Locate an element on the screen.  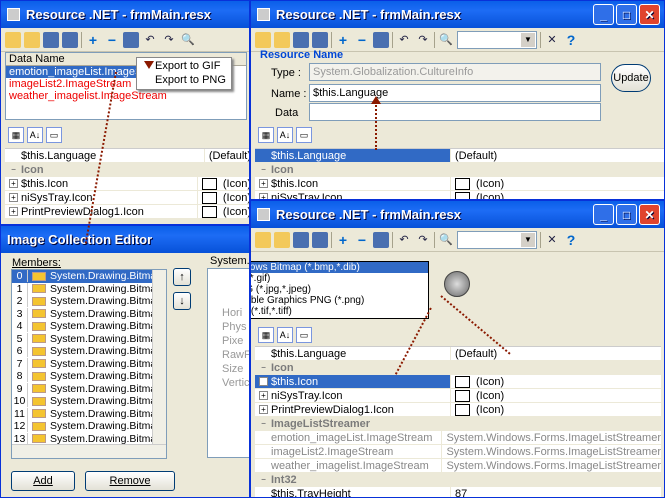
member-item: 5 System.Drawing.Bitma is located at coordinates (89, 339).